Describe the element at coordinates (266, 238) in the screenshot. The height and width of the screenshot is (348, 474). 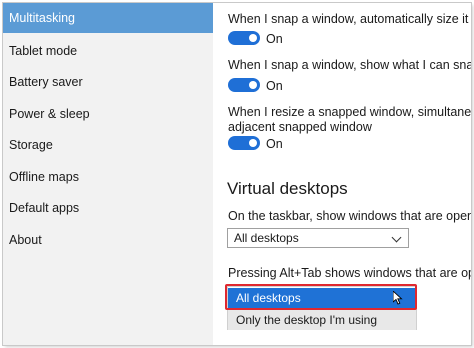
I see `taskbar-selected-value: All desktops` at that location.